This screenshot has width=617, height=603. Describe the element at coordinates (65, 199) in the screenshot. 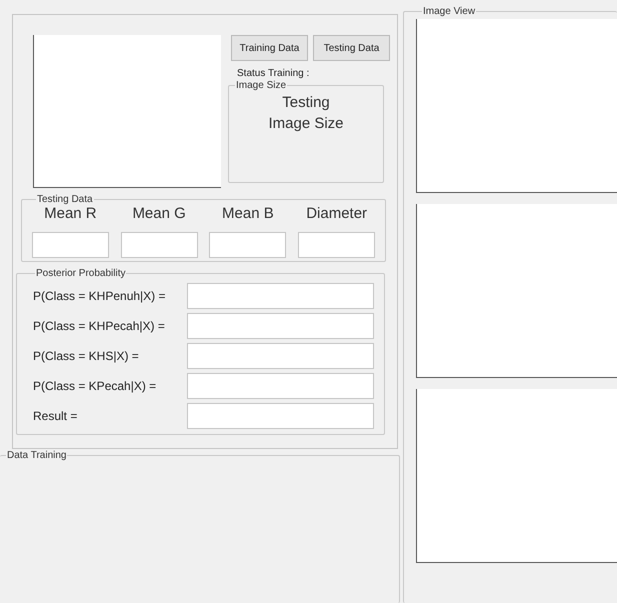

I see `group-title: Testing Data` at that location.